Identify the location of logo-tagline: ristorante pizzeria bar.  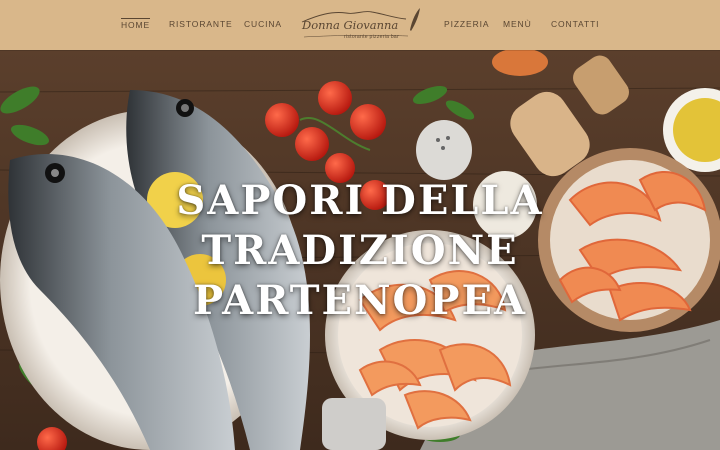
(371, 37).